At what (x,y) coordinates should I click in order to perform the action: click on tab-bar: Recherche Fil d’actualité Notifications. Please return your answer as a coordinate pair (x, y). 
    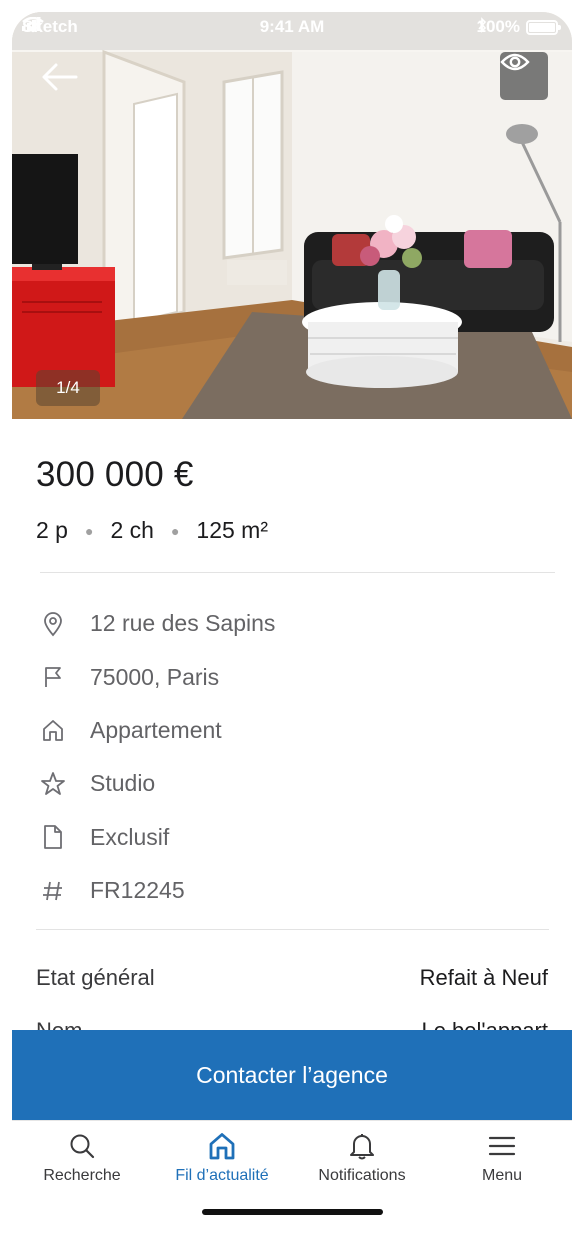
    Looking at the image, I should click on (292, 1172).